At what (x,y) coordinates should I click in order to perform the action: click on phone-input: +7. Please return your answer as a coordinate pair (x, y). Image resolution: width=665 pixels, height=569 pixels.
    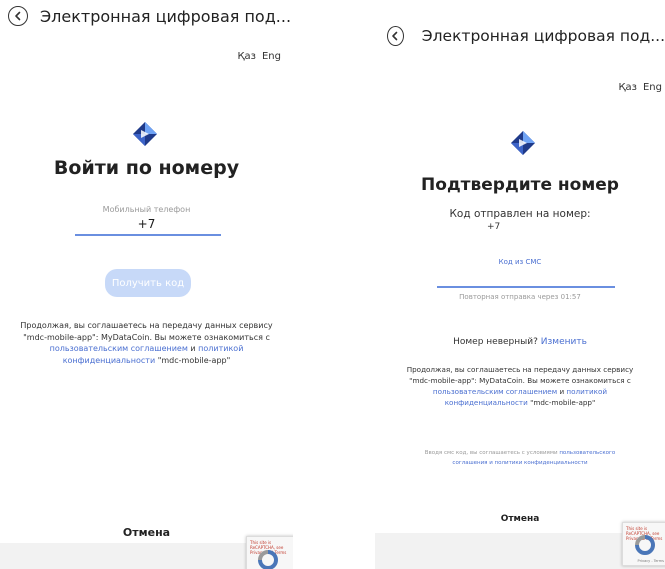
    Looking at the image, I should click on (146, 224).